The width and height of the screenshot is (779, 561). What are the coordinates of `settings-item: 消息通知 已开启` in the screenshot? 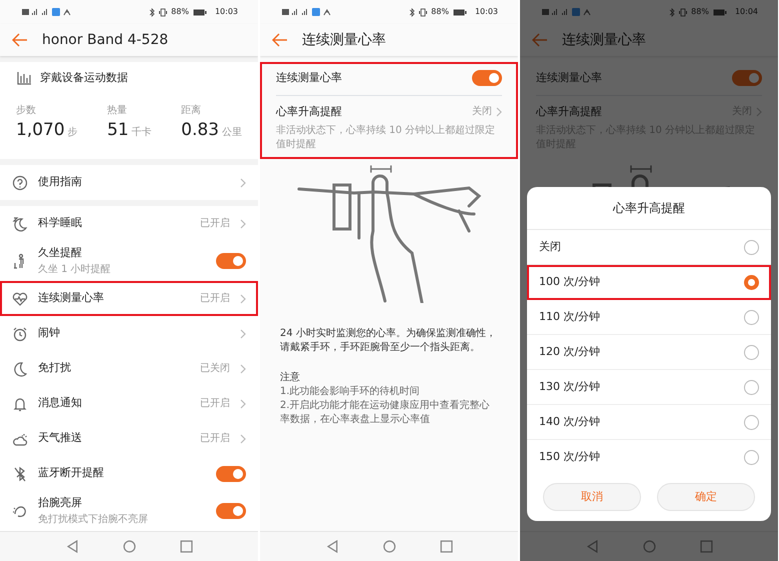 It's located at (129, 403).